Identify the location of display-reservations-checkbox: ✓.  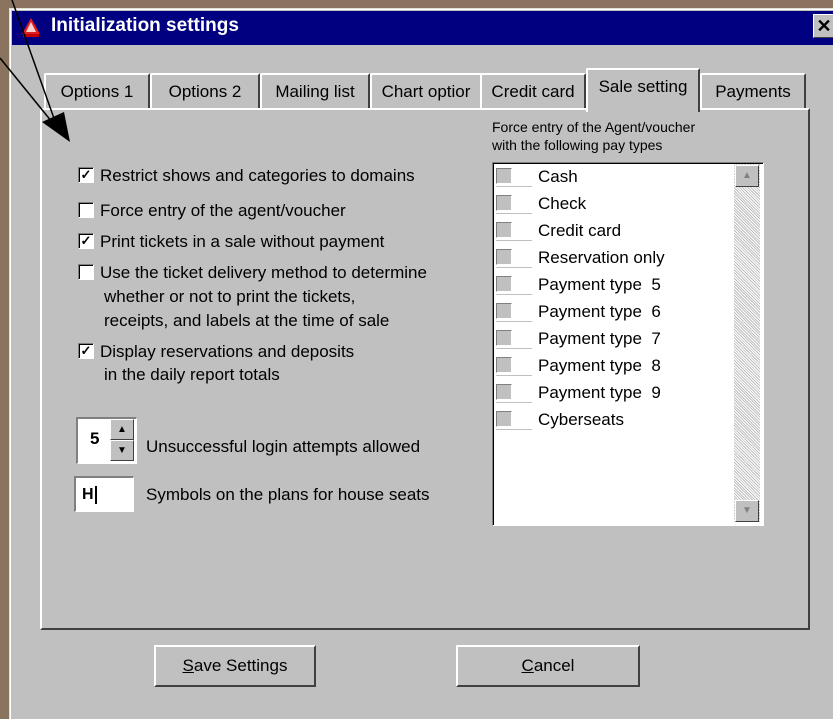
(86, 351).